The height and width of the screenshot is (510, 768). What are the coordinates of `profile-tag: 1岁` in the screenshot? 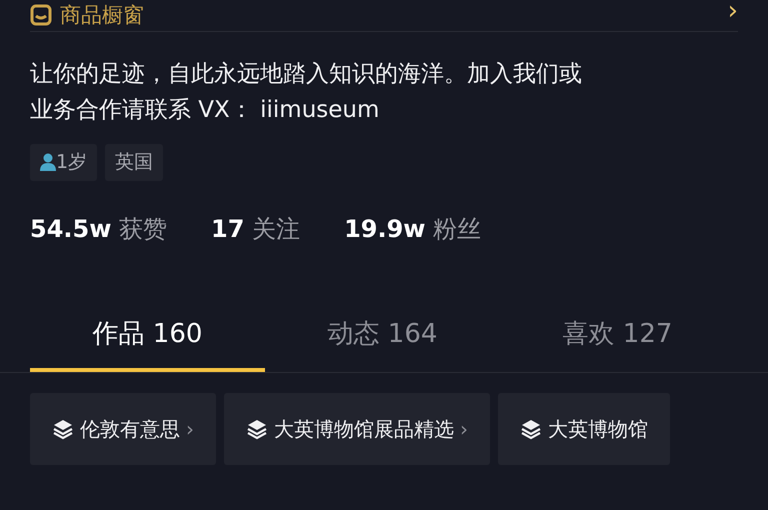 It's located at (64, 162).